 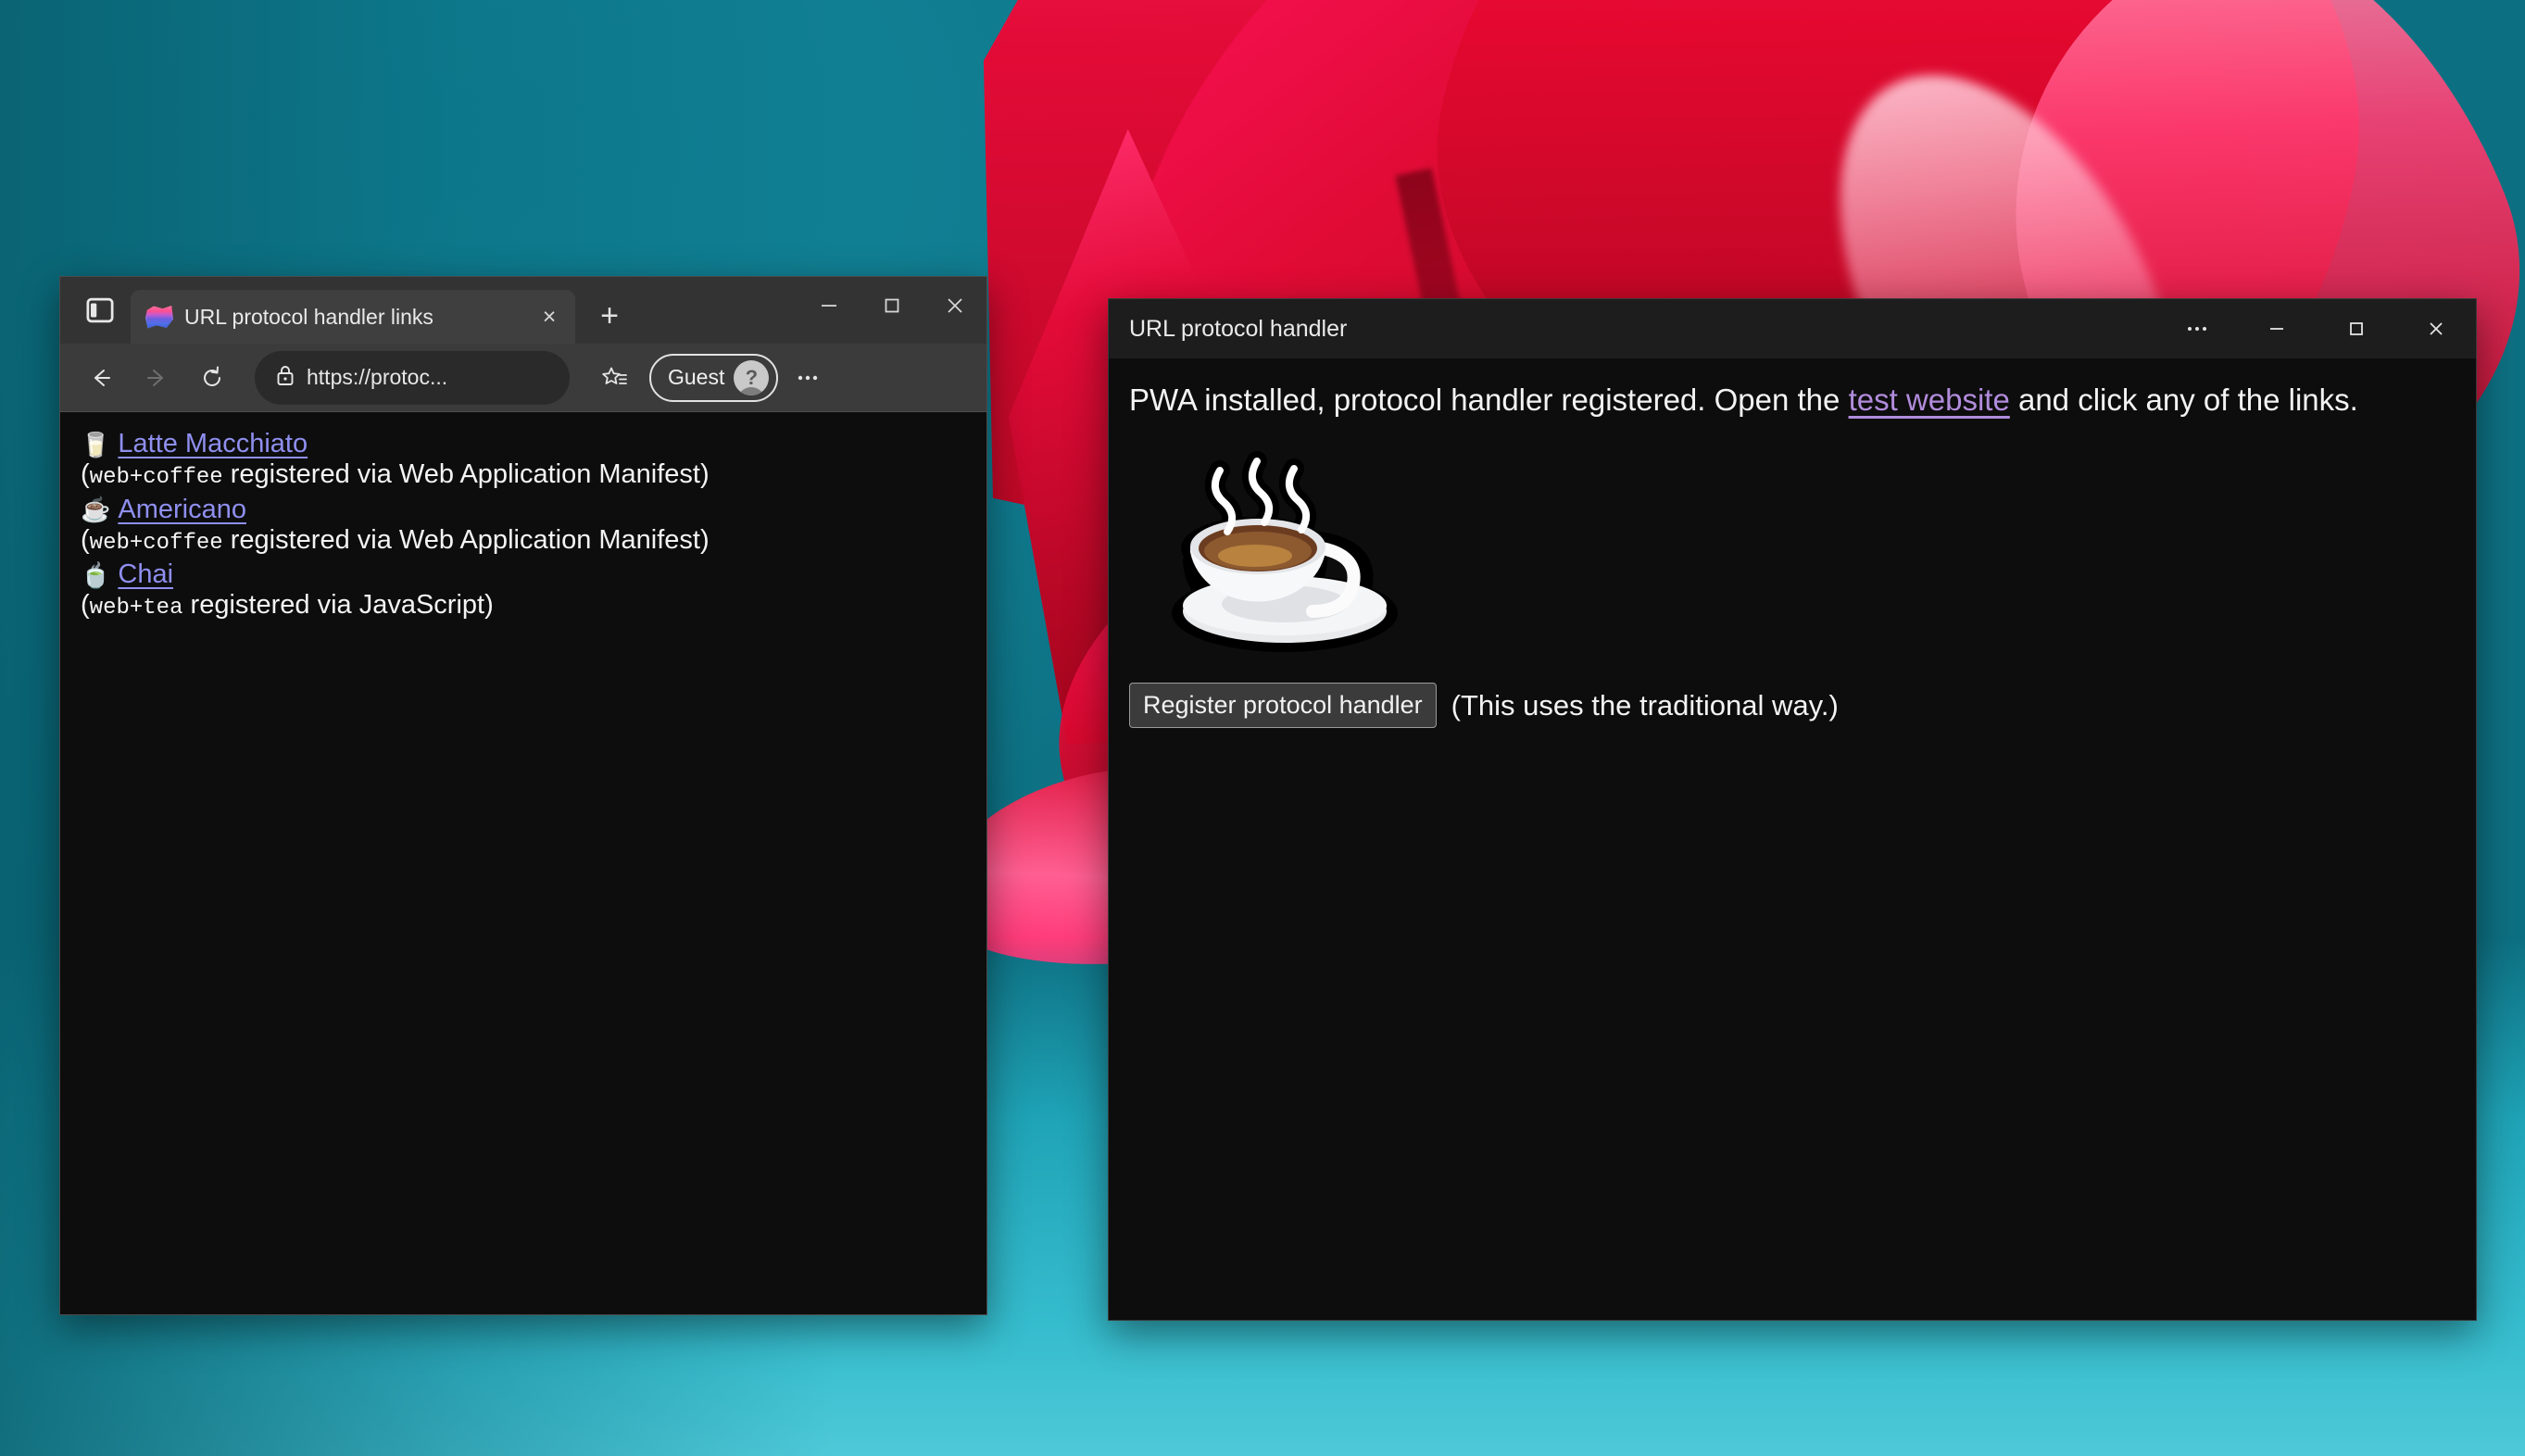 What do you see at coordinates (614, 378) in the screenshot?
I see `favorites-star-icon` at bounding box center [614, 378].